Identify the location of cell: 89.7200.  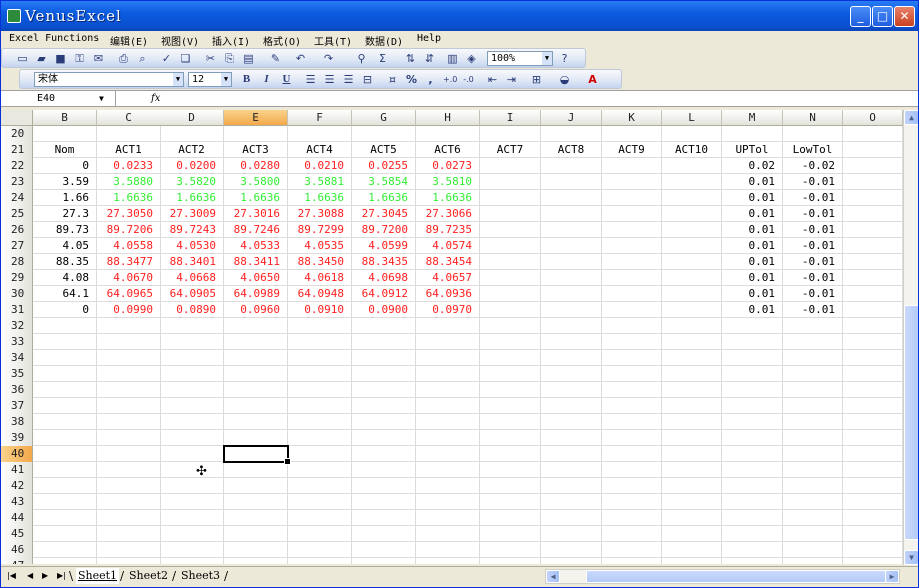
(384, 230).